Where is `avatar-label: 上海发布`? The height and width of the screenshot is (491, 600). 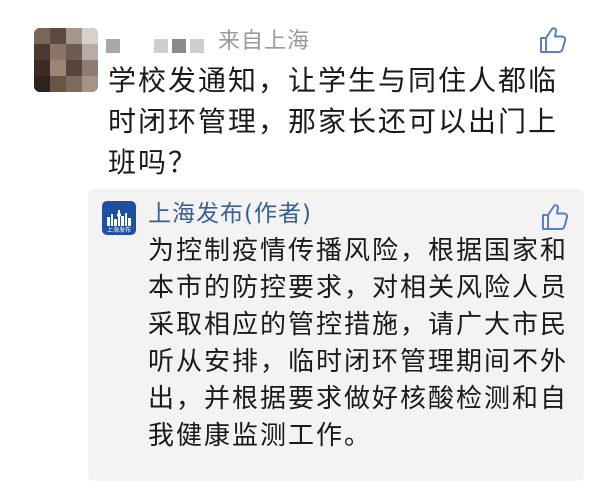
avatar-label: 上海发布 is located at coordinates (118, 230).